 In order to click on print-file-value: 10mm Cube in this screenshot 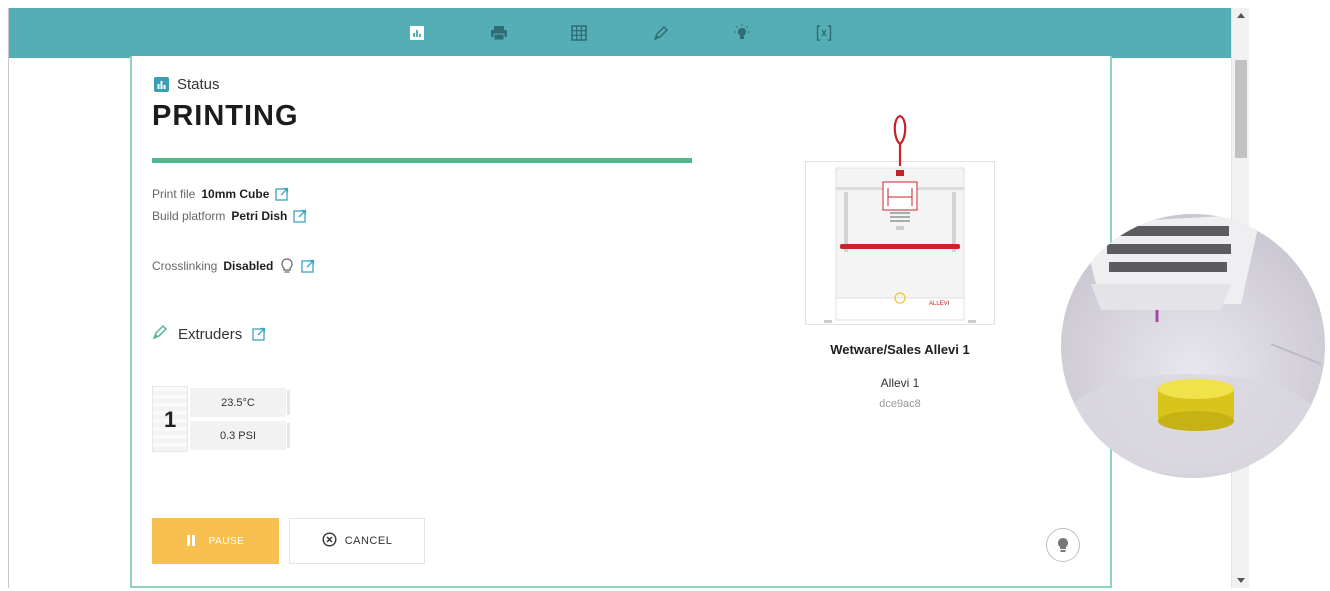, I will do `click(235, 194)`.